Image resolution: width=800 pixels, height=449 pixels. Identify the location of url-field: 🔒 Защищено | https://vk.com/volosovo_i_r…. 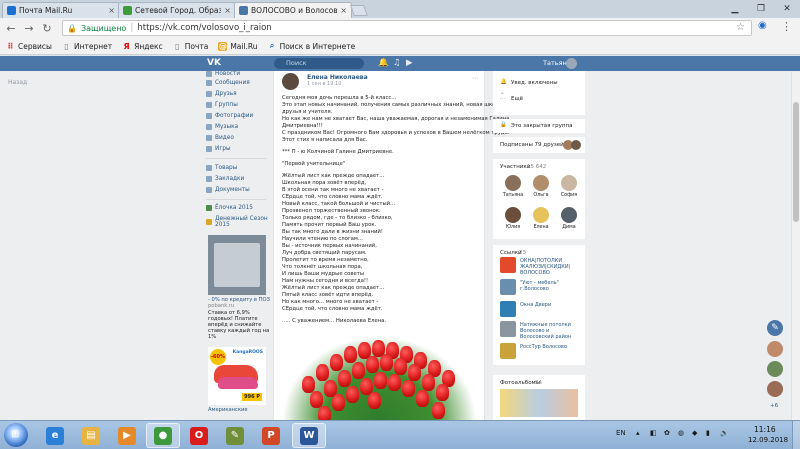
(407, 28).